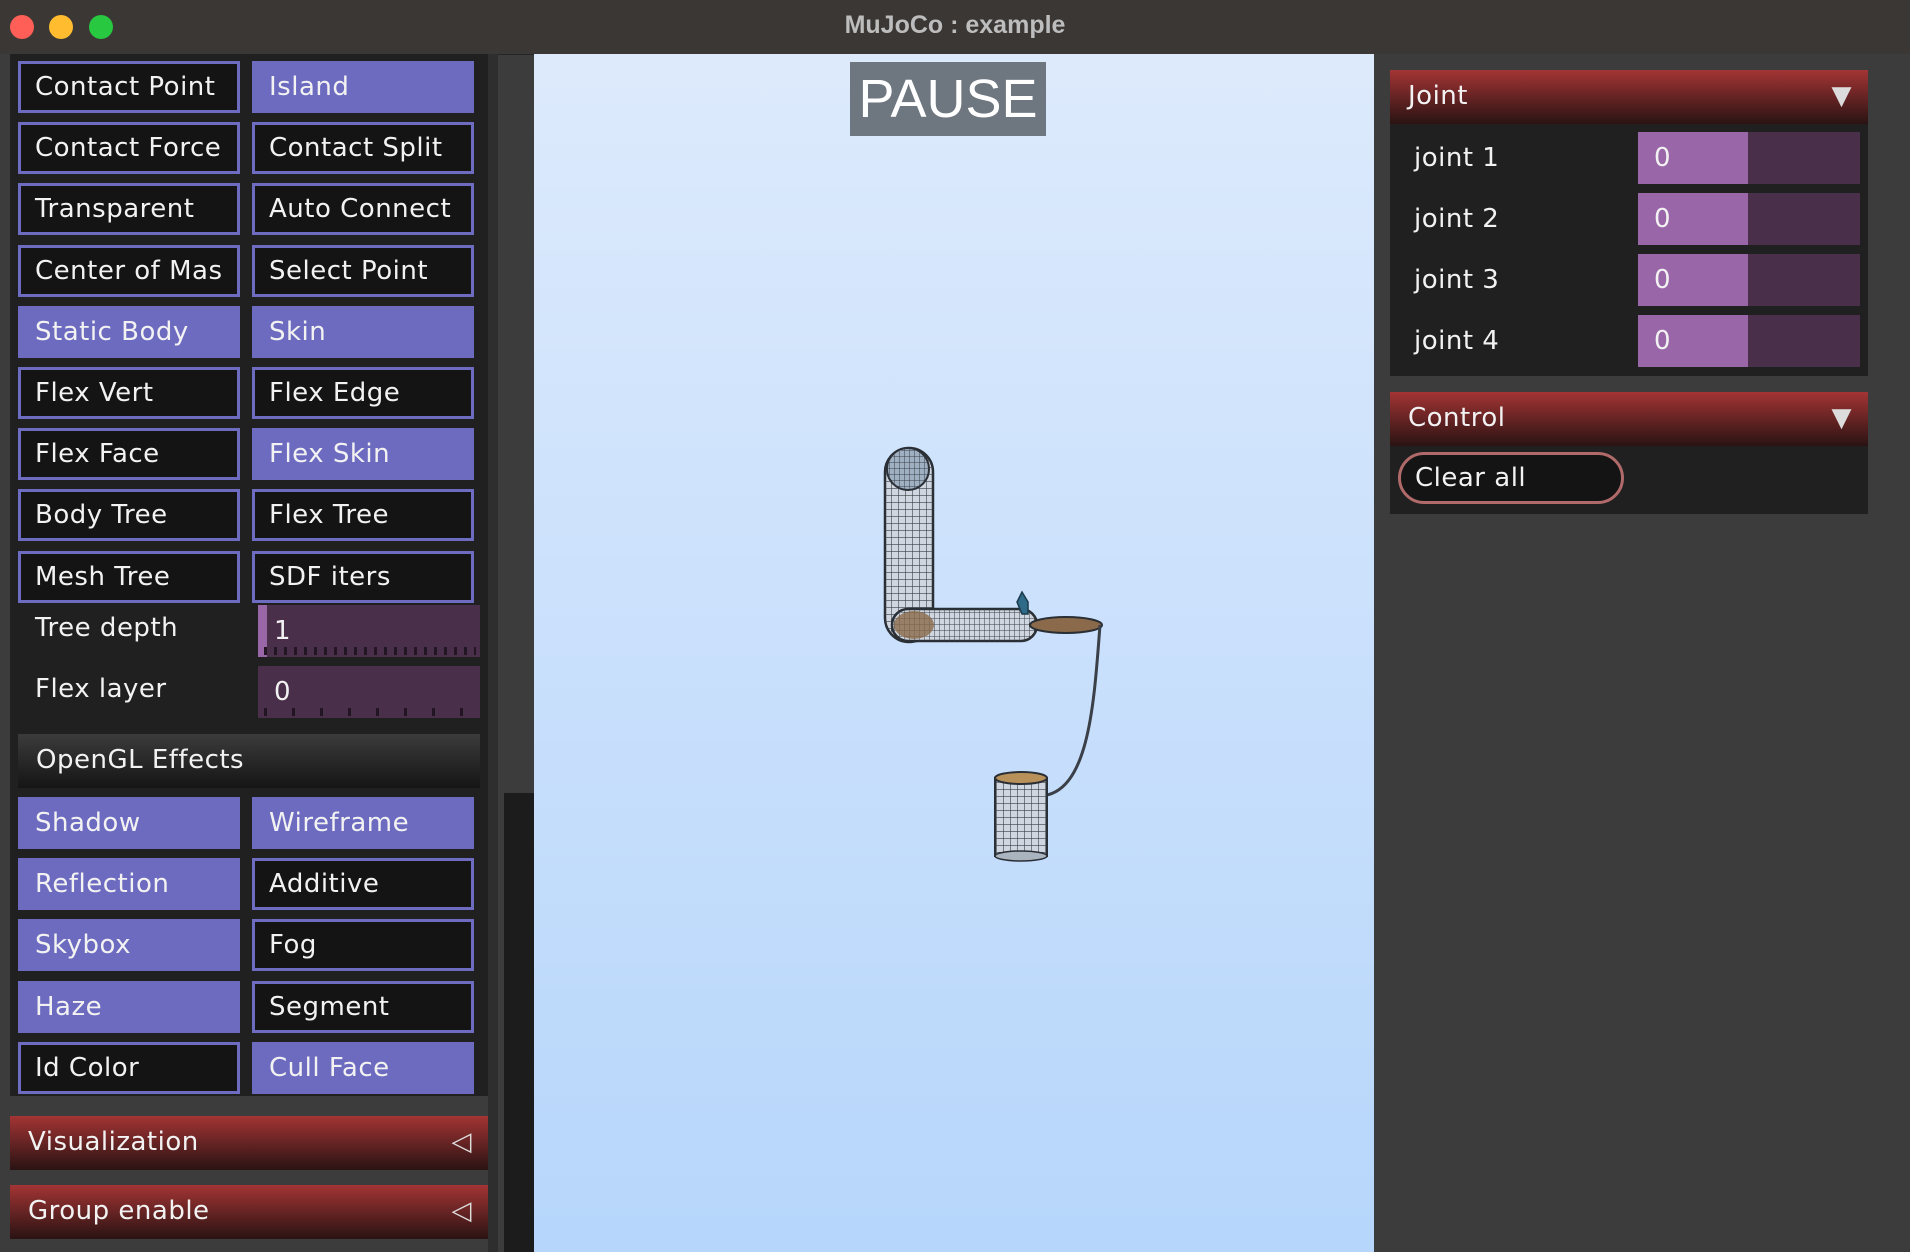 Image resolution: width=1910 pixels, height=1252 pixels. Describe the element at coordinates (129, 576) in the screenshot. I see `mesh-tree-toggle: Mesh Tree` at that location.